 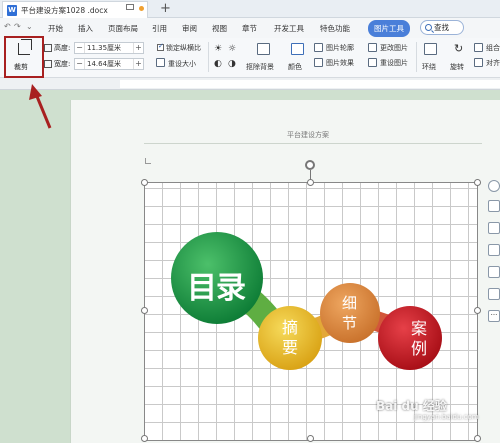 What do you see at coordinates (144, 182) in the screenshot?
I see `resize-handle-top-left` at bounding box center [144, 182].